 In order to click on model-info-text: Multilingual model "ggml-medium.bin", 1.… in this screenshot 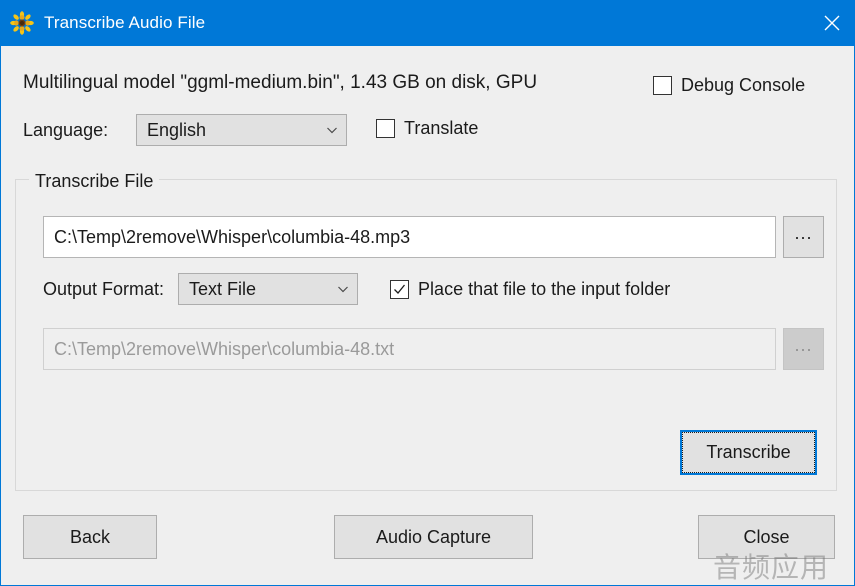, I will do `click(280, 82)`.